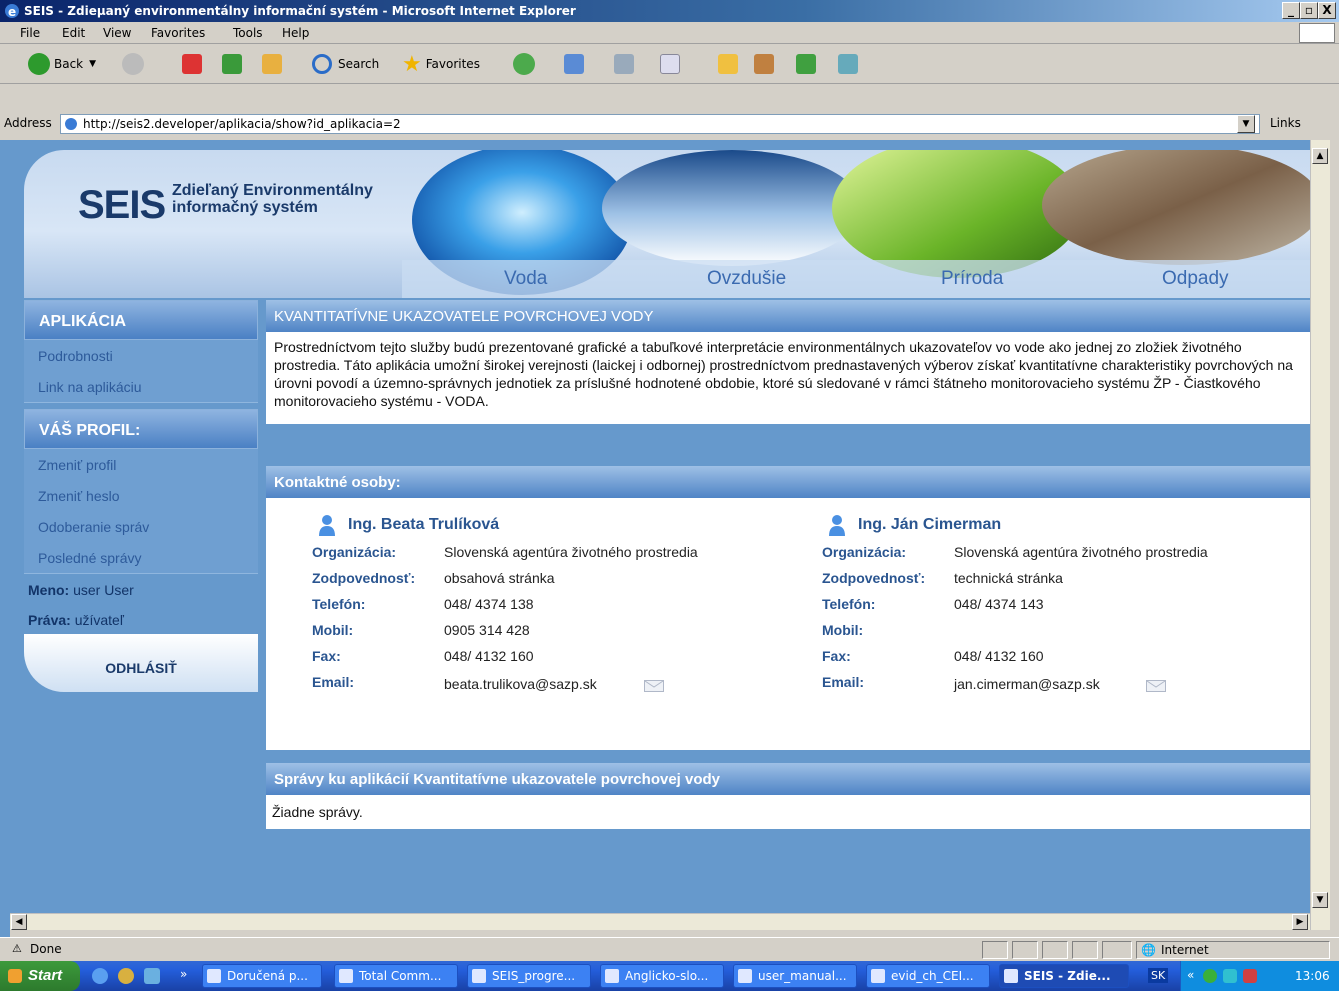 The width and height of the screenshot is (1339, 991). What do you see at coordinates (141, 464) in the screenshot?
I see `sidebar-link-zmenit-profil: Zmeniť profil` at bounding box center [141, 464].